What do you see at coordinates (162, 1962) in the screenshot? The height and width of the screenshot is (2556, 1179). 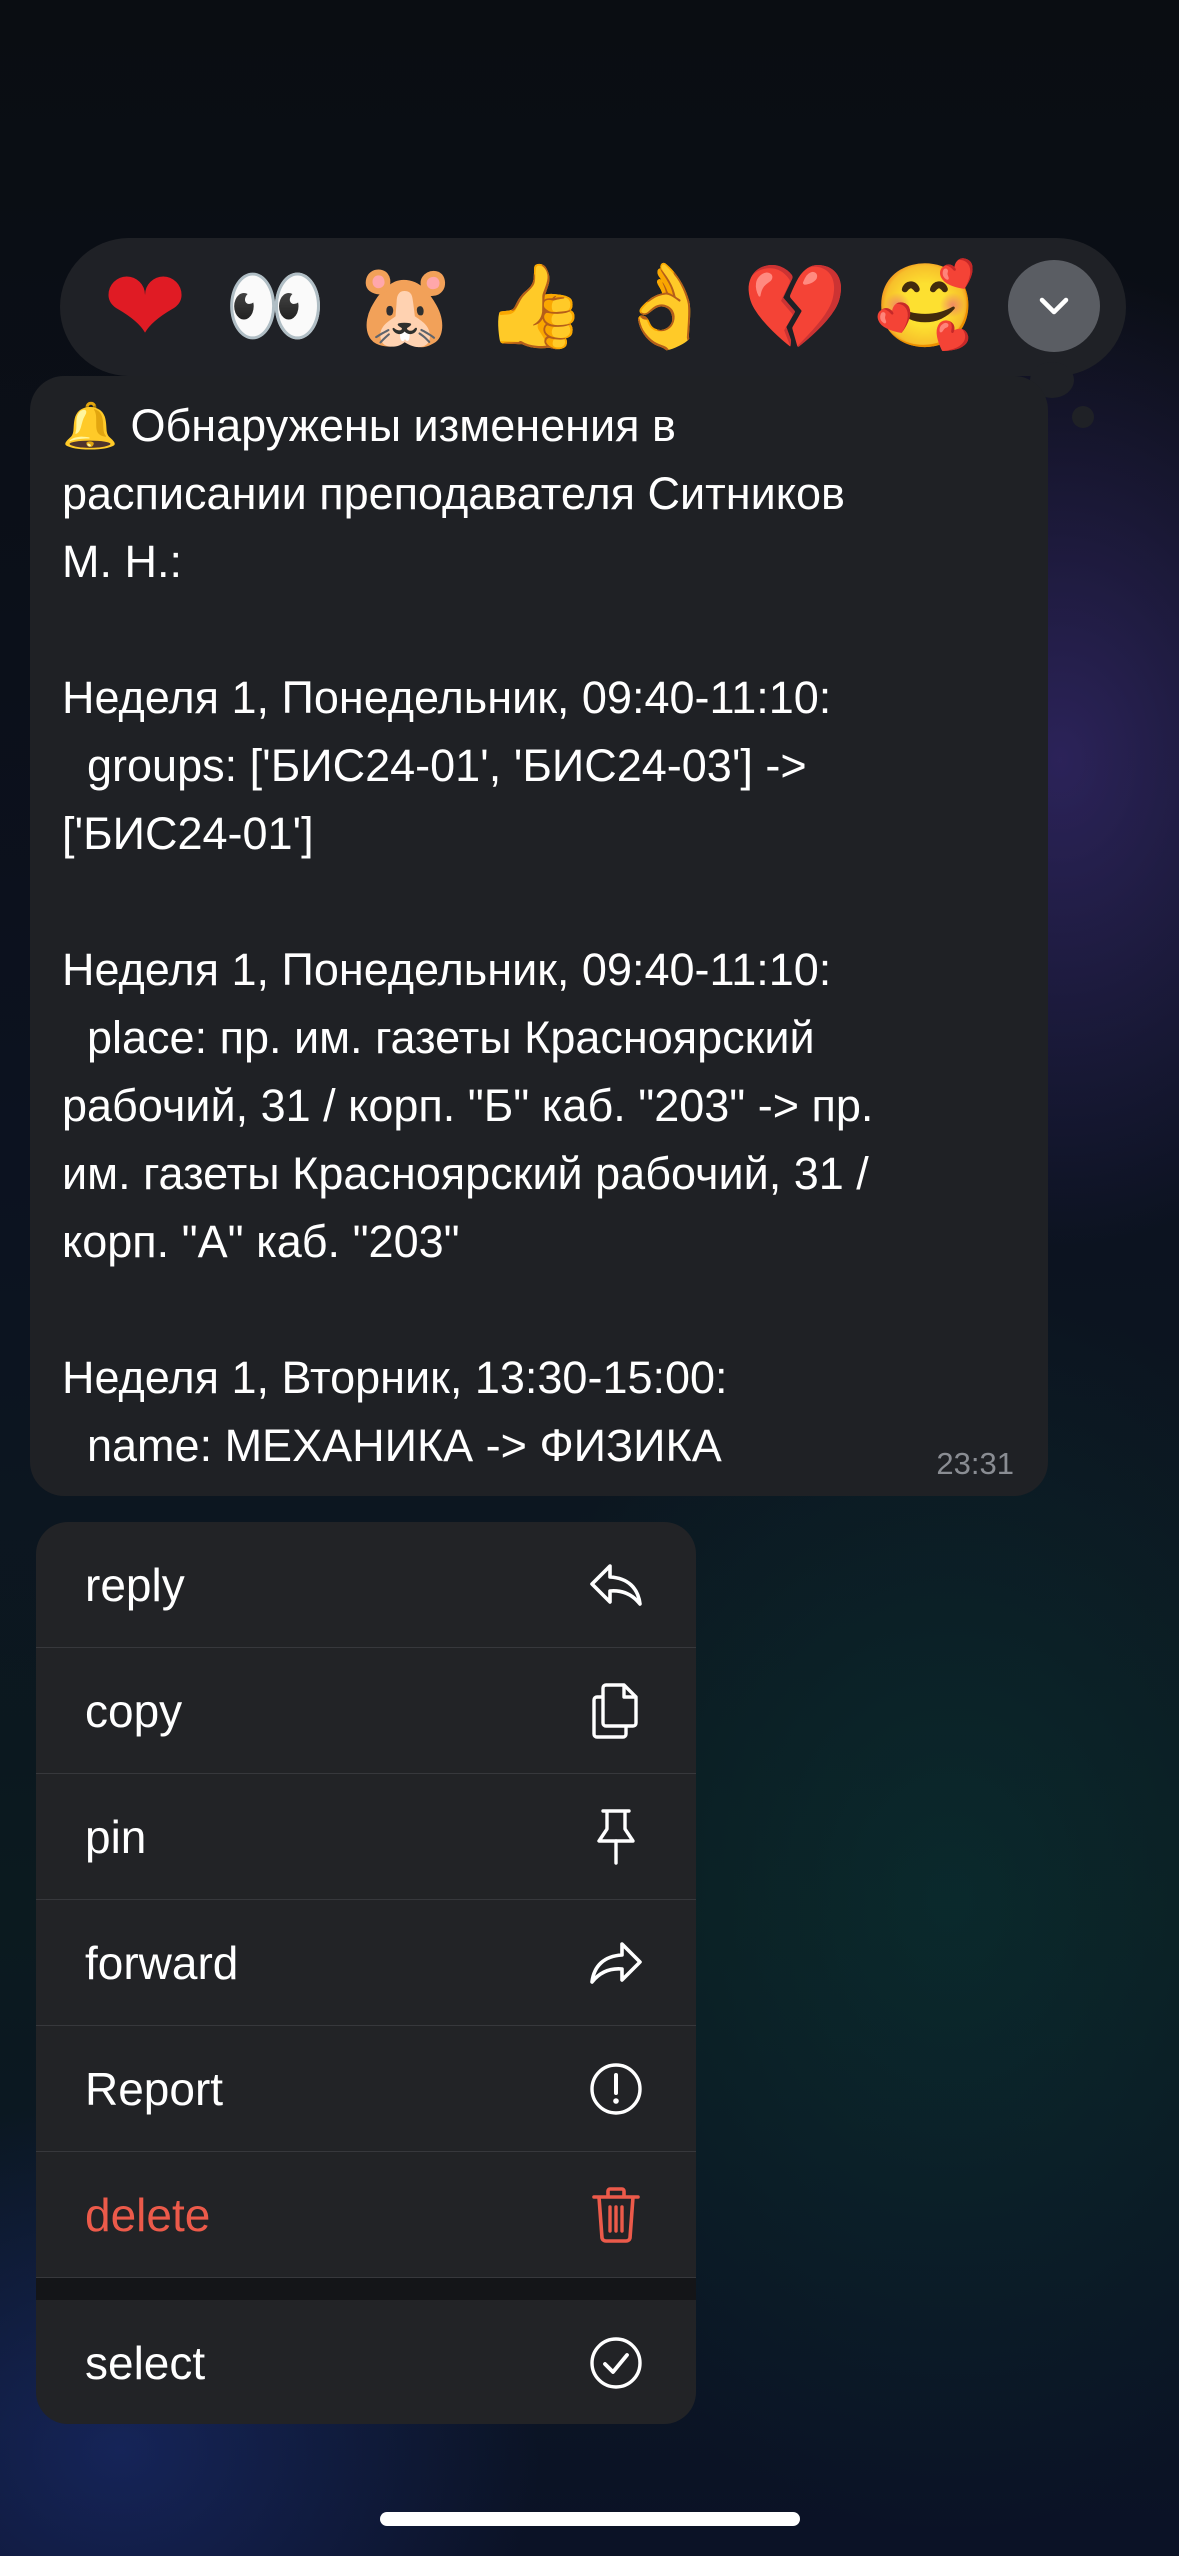 I see `menu-item-label: forward` at bounding box center [162, 1962].